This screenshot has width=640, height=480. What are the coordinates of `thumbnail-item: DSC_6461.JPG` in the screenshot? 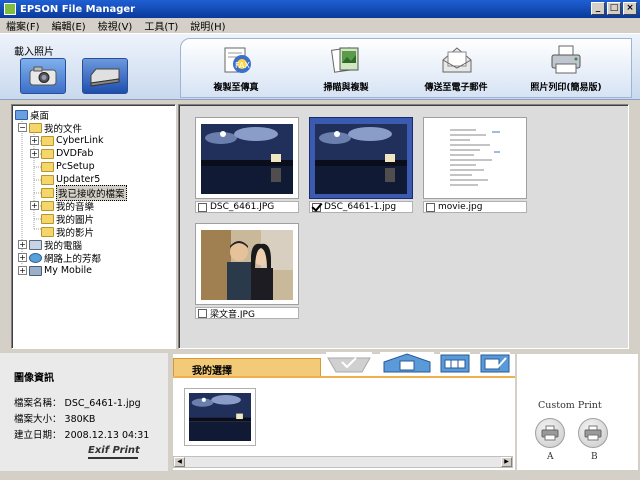 It's located at (247, 165).